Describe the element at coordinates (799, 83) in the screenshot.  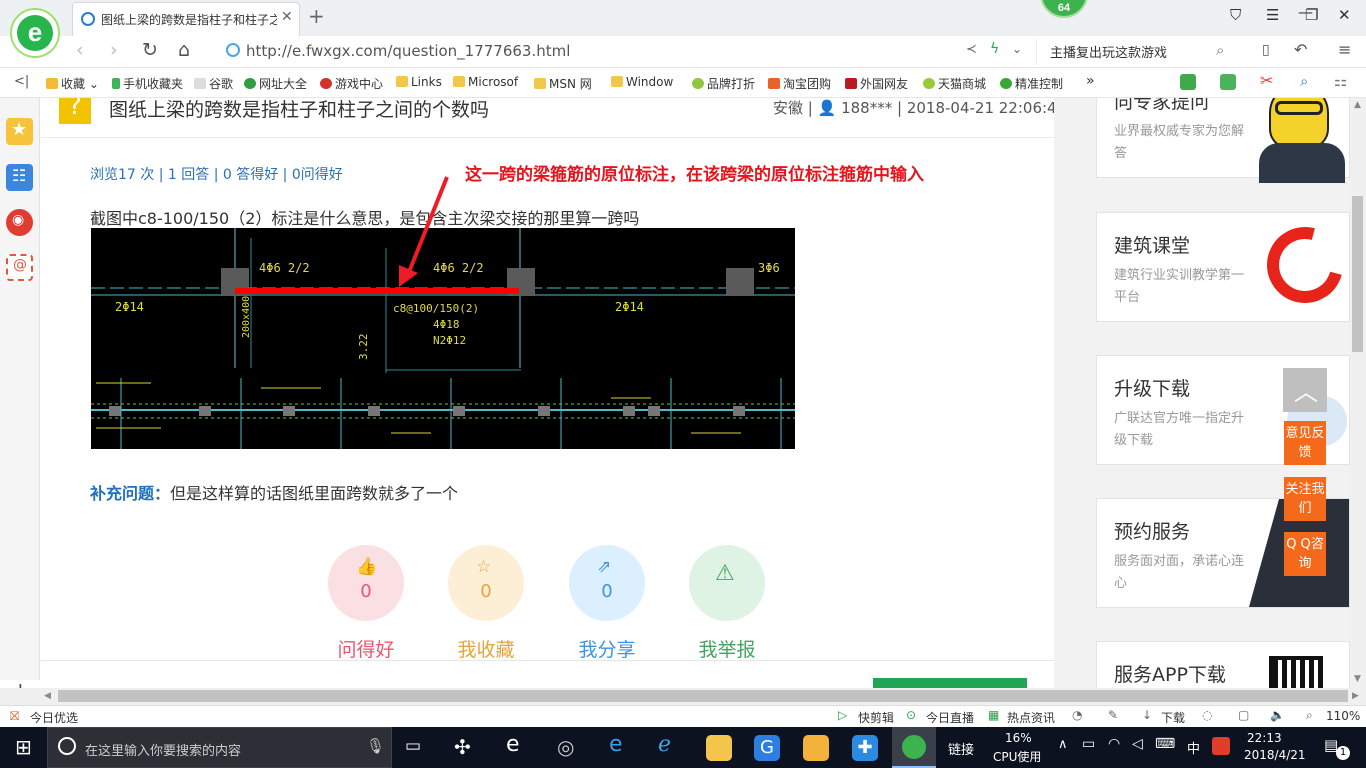
I see `bookmark-item: 淘宝团购` at that location.